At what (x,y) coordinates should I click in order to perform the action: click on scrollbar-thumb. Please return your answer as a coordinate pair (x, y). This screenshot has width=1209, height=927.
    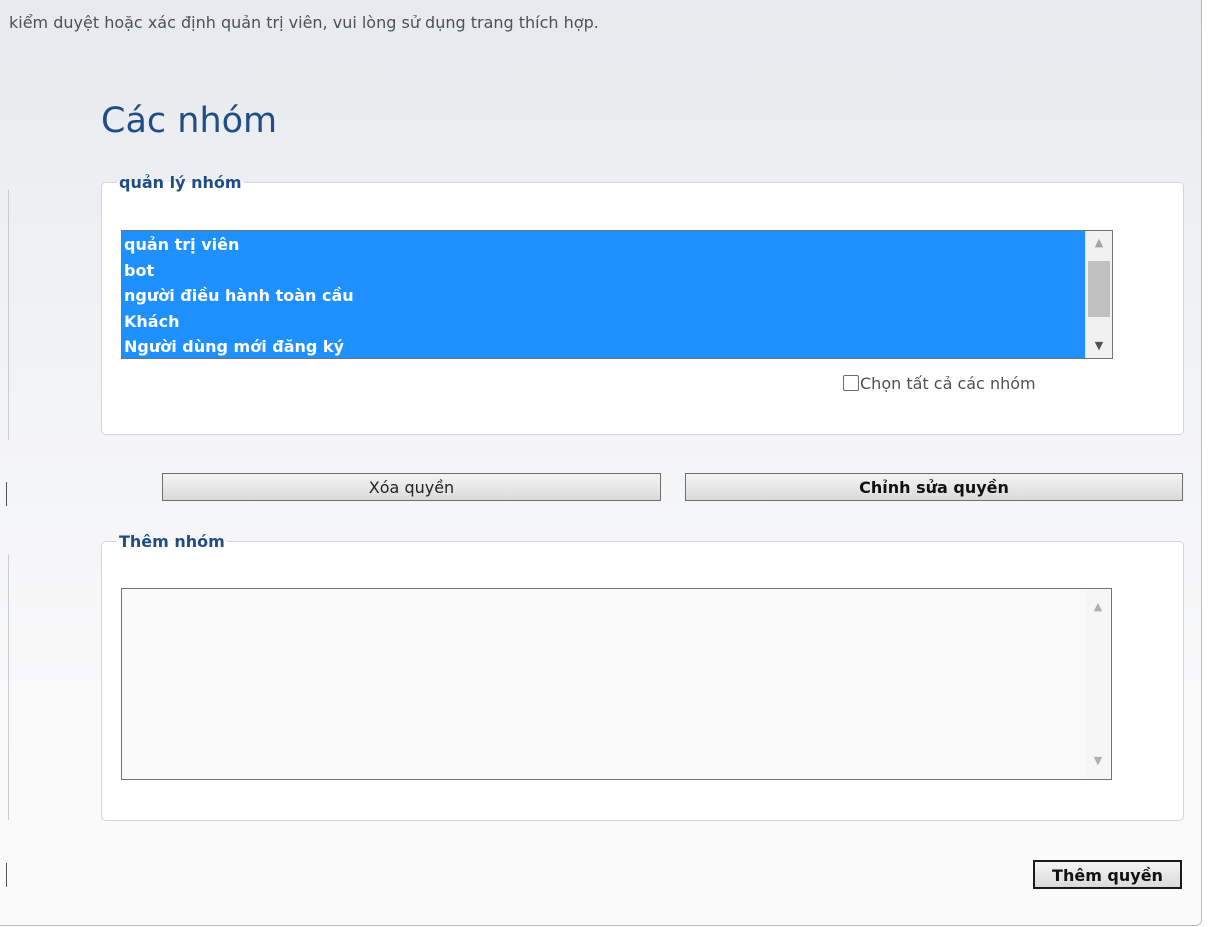
    Looking at the image, I should click on (1099, 289).